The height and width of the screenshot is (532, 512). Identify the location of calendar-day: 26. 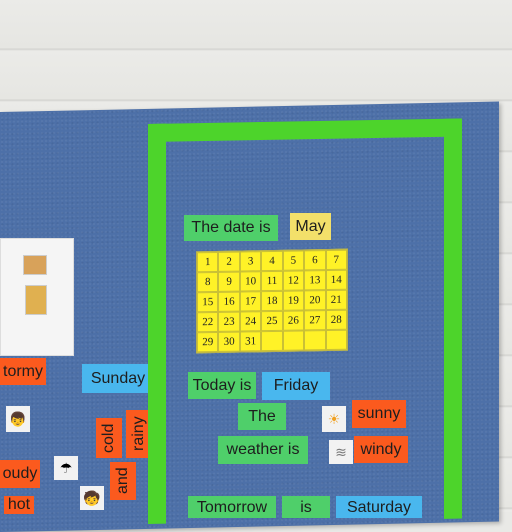
(293, 320).